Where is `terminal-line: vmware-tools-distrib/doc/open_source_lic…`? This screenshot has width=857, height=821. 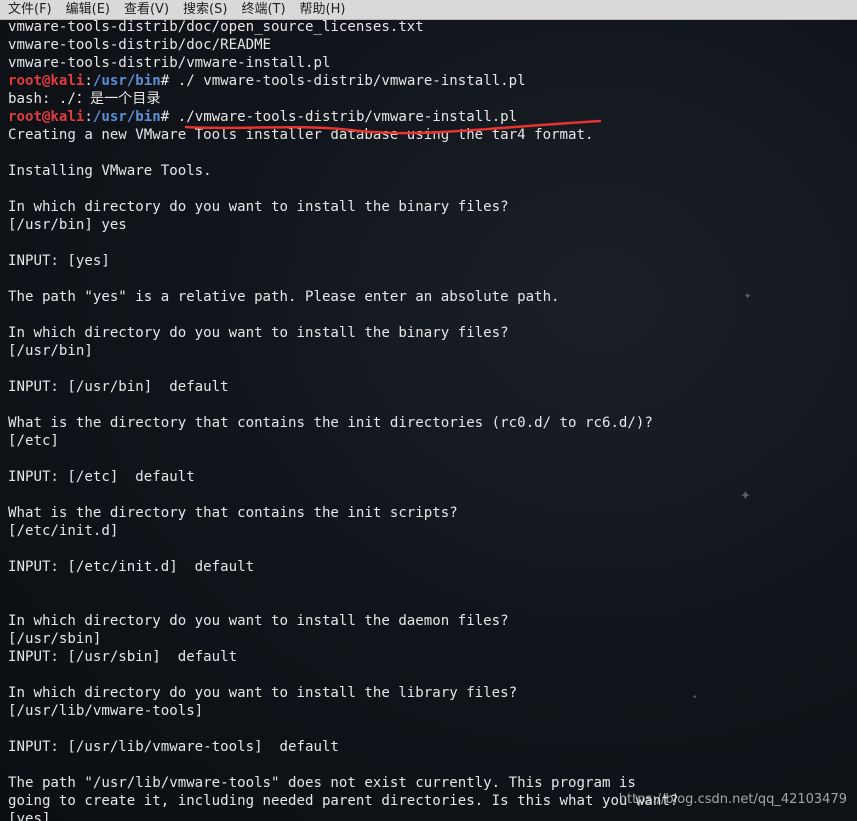 terminal-line: vmware-tools-distrib/doc/open_source_lic… is located at coordinates (216, 27).